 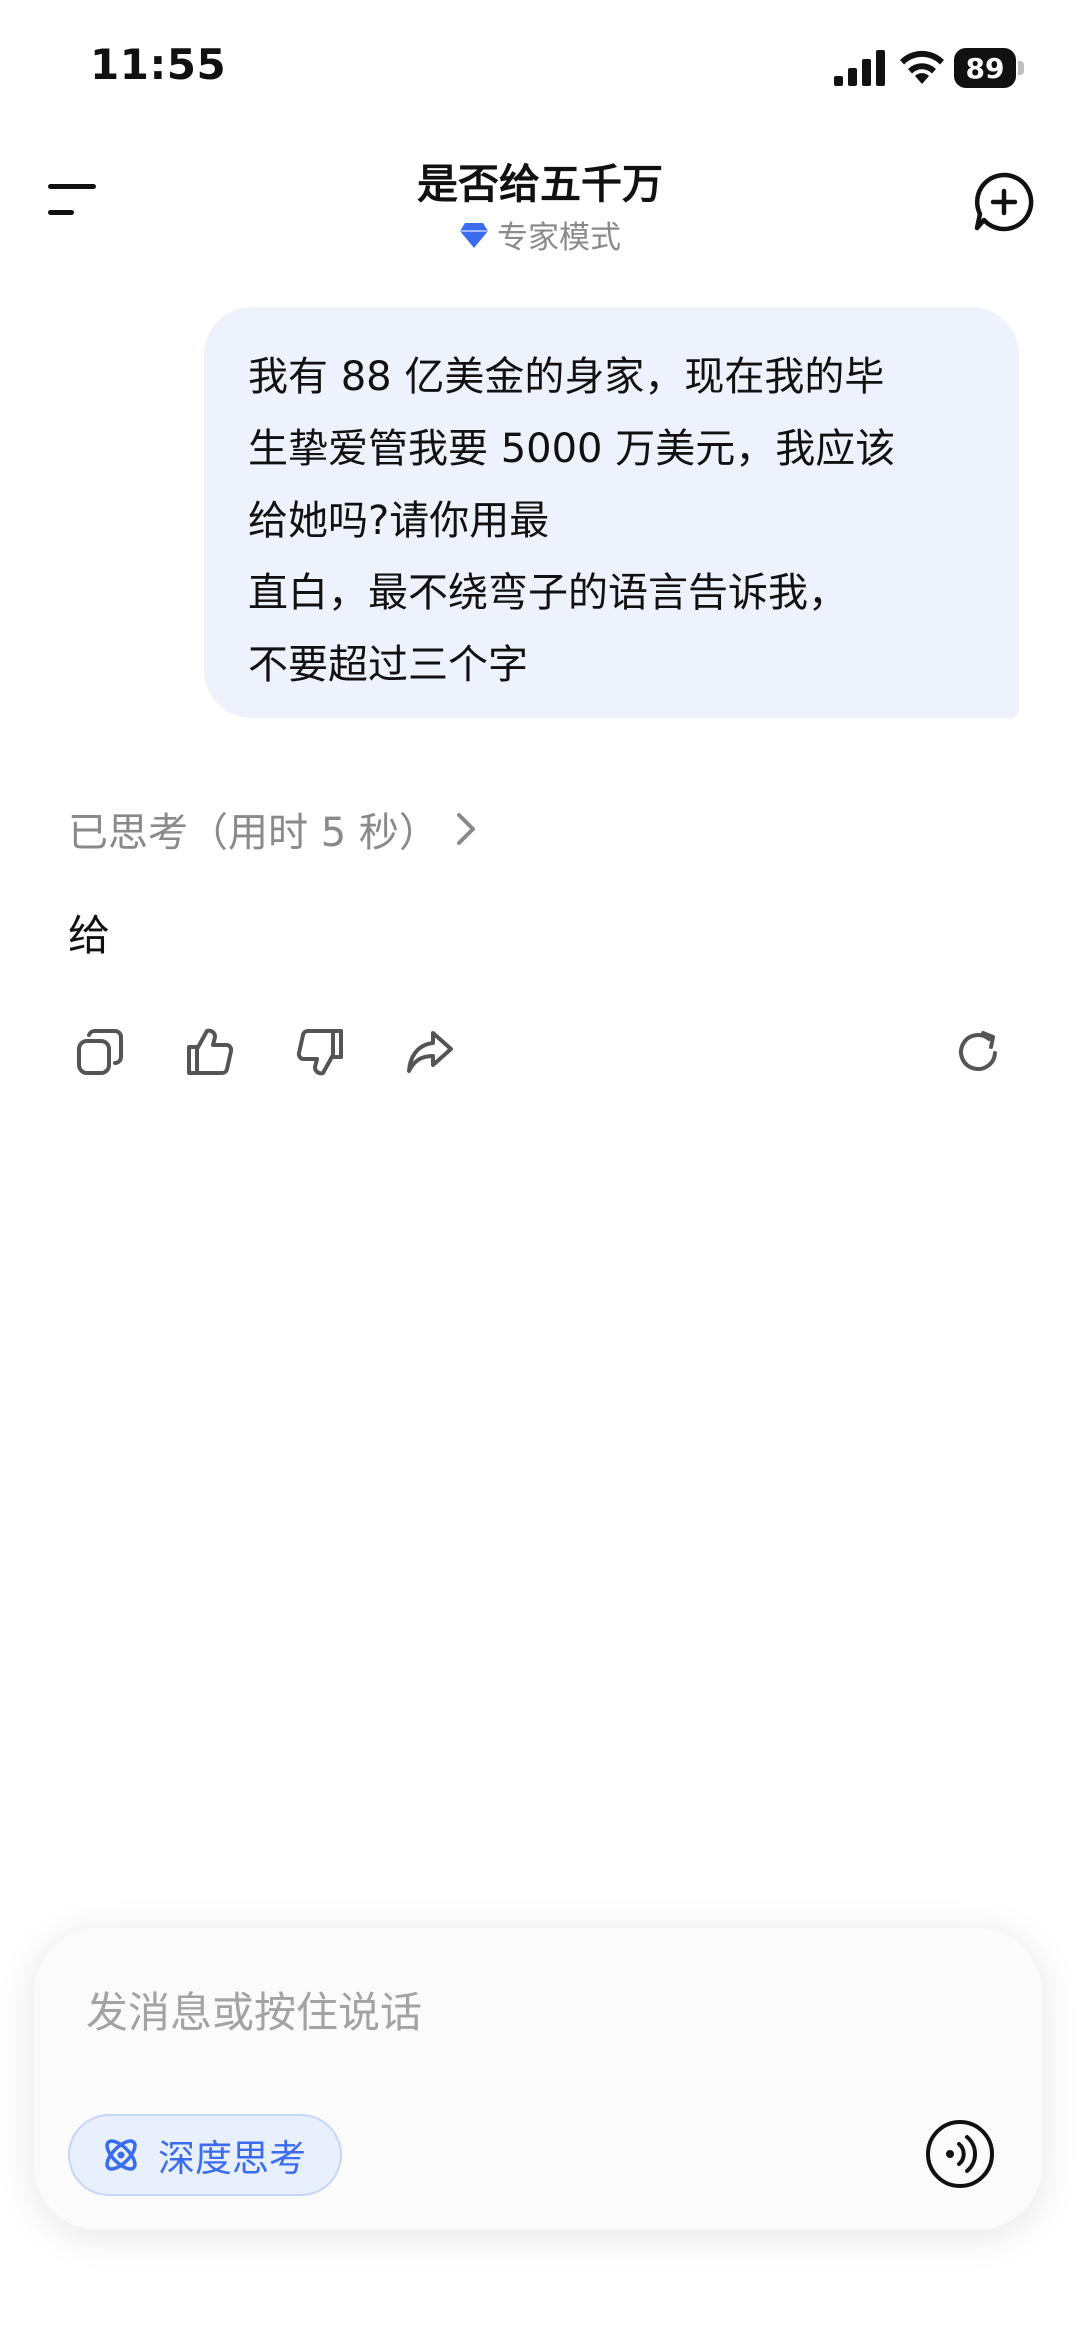 I want to click on thinking-toggle: 已思考（用时 5 秒）, so click(x=272, y=829).